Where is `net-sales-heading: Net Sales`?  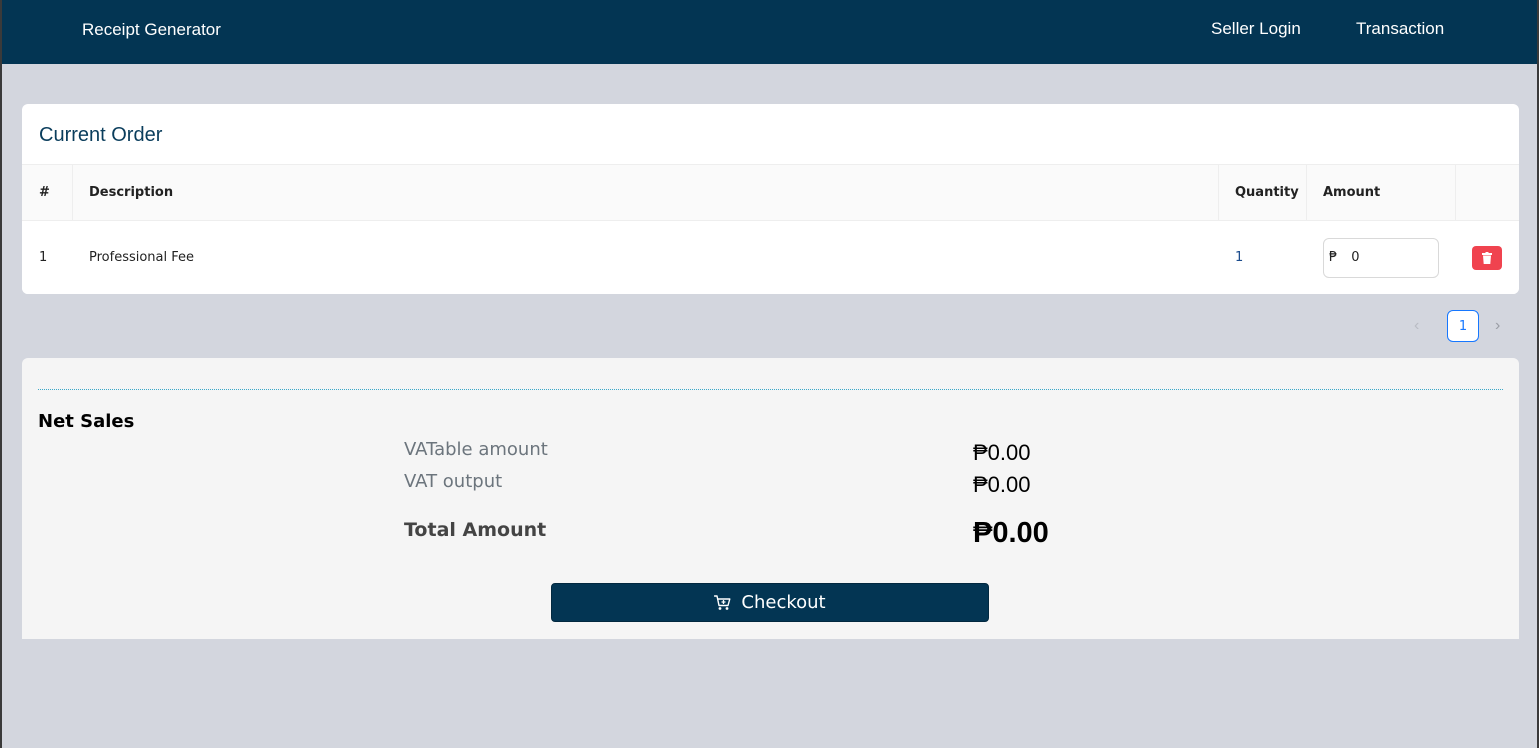 net-sales-heading: Net Sales is located at coordinates (86, 421).